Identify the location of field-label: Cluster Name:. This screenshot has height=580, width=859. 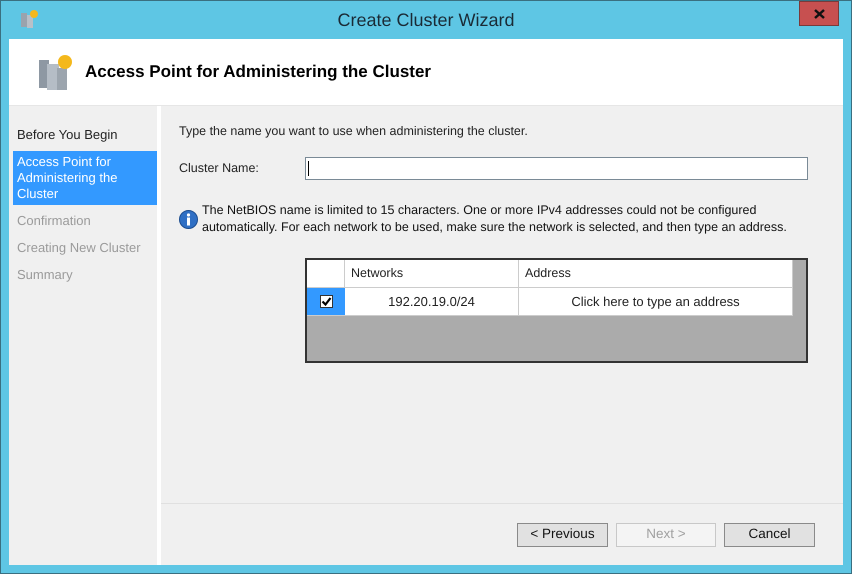
(219, 168).